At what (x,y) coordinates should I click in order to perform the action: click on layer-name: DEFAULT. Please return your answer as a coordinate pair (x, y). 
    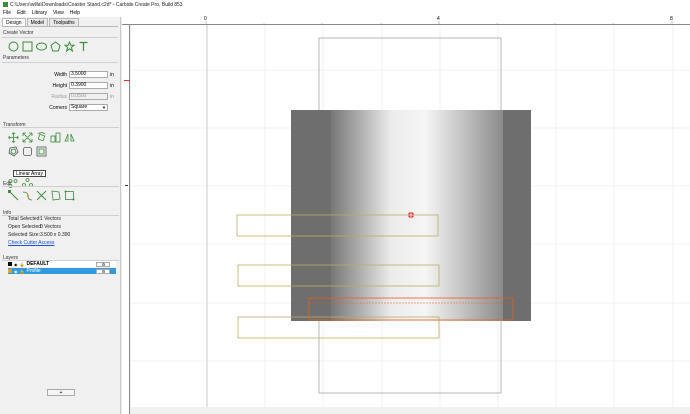
    Looking at the image, I should click on (38, 264).